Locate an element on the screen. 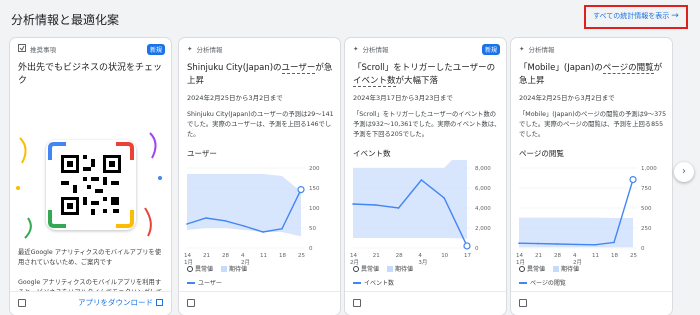 The width and height of the screenshot is (700, 315). card-footer: アプリをダウンロード is located at coordinates (90, 303).